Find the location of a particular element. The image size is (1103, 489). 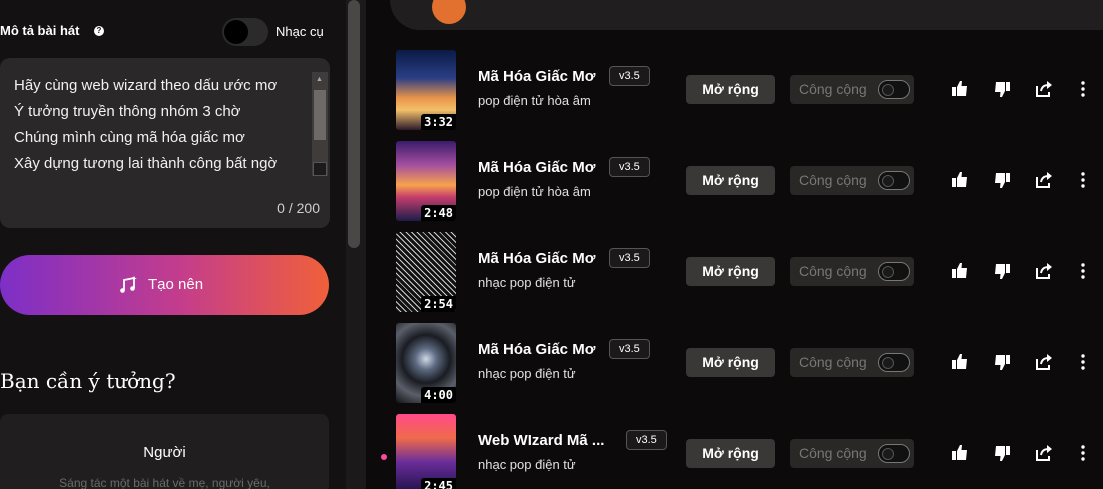

panel-scrollbar is located at coordinates (356, 244).